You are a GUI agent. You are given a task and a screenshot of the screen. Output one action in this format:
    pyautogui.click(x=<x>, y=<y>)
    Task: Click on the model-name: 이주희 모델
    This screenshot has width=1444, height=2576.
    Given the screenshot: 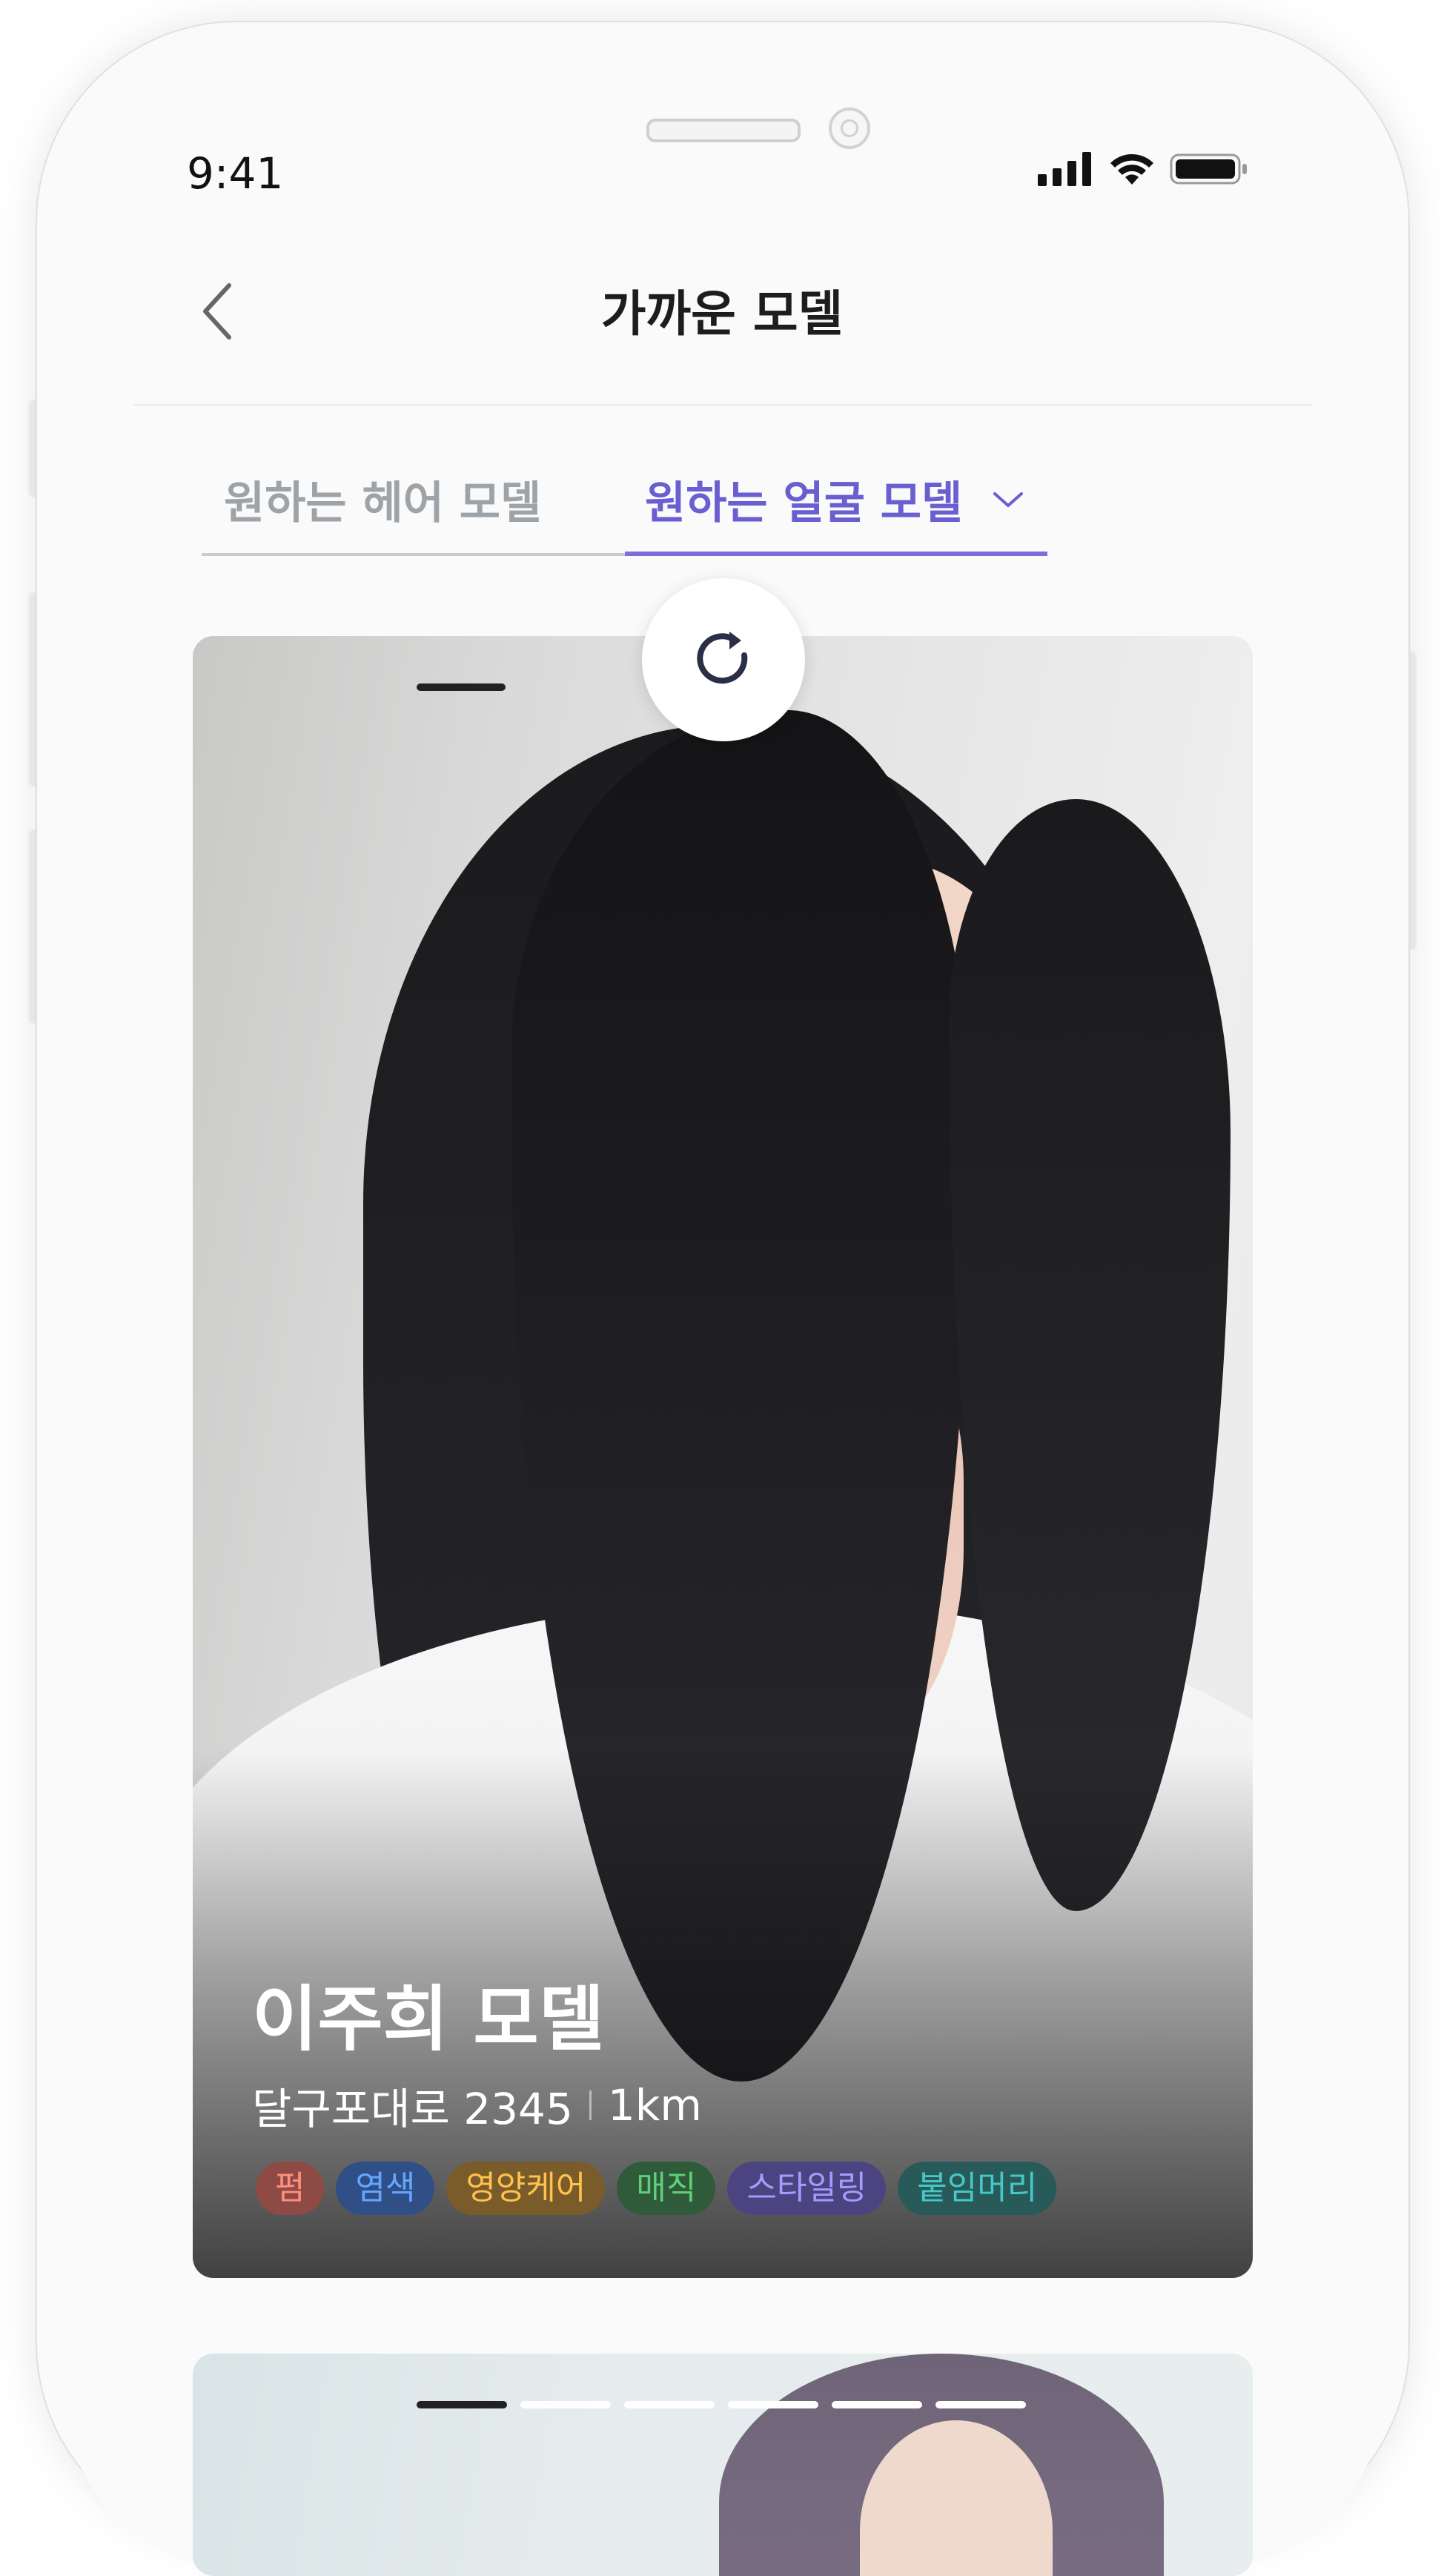 What is the action you would take?
    pyautogui.click(x=429, y=2019)
    